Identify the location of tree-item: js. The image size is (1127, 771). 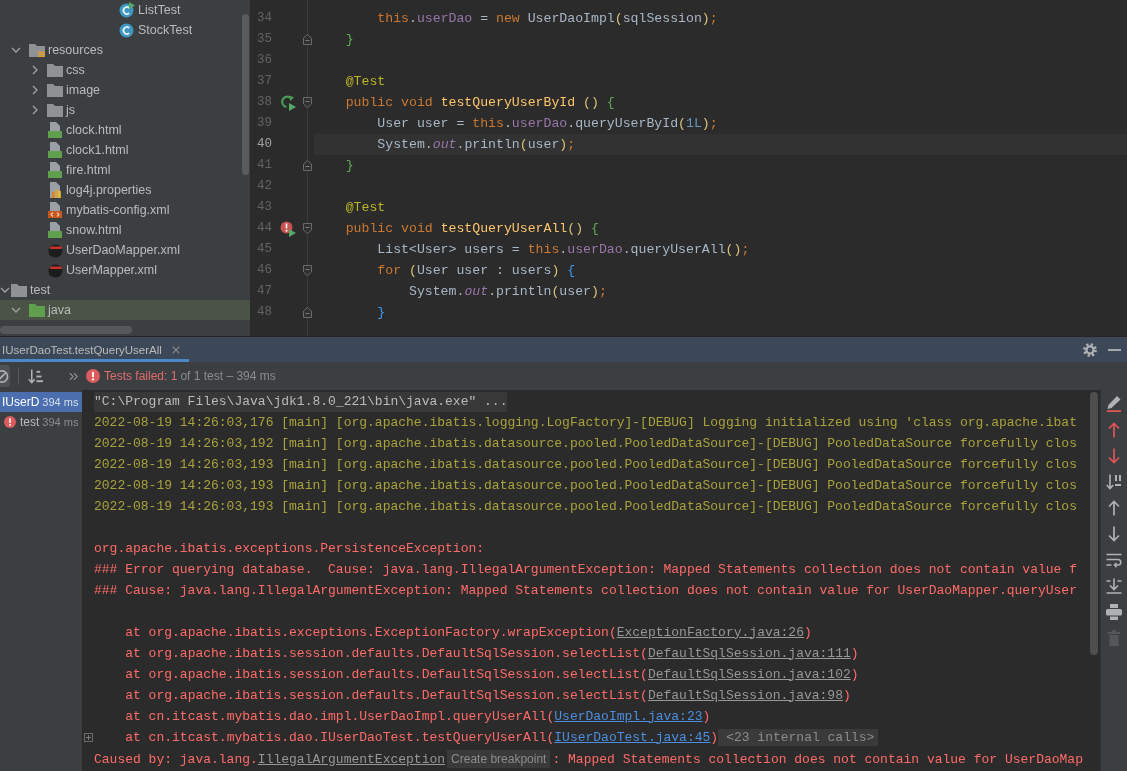
(54, 110).